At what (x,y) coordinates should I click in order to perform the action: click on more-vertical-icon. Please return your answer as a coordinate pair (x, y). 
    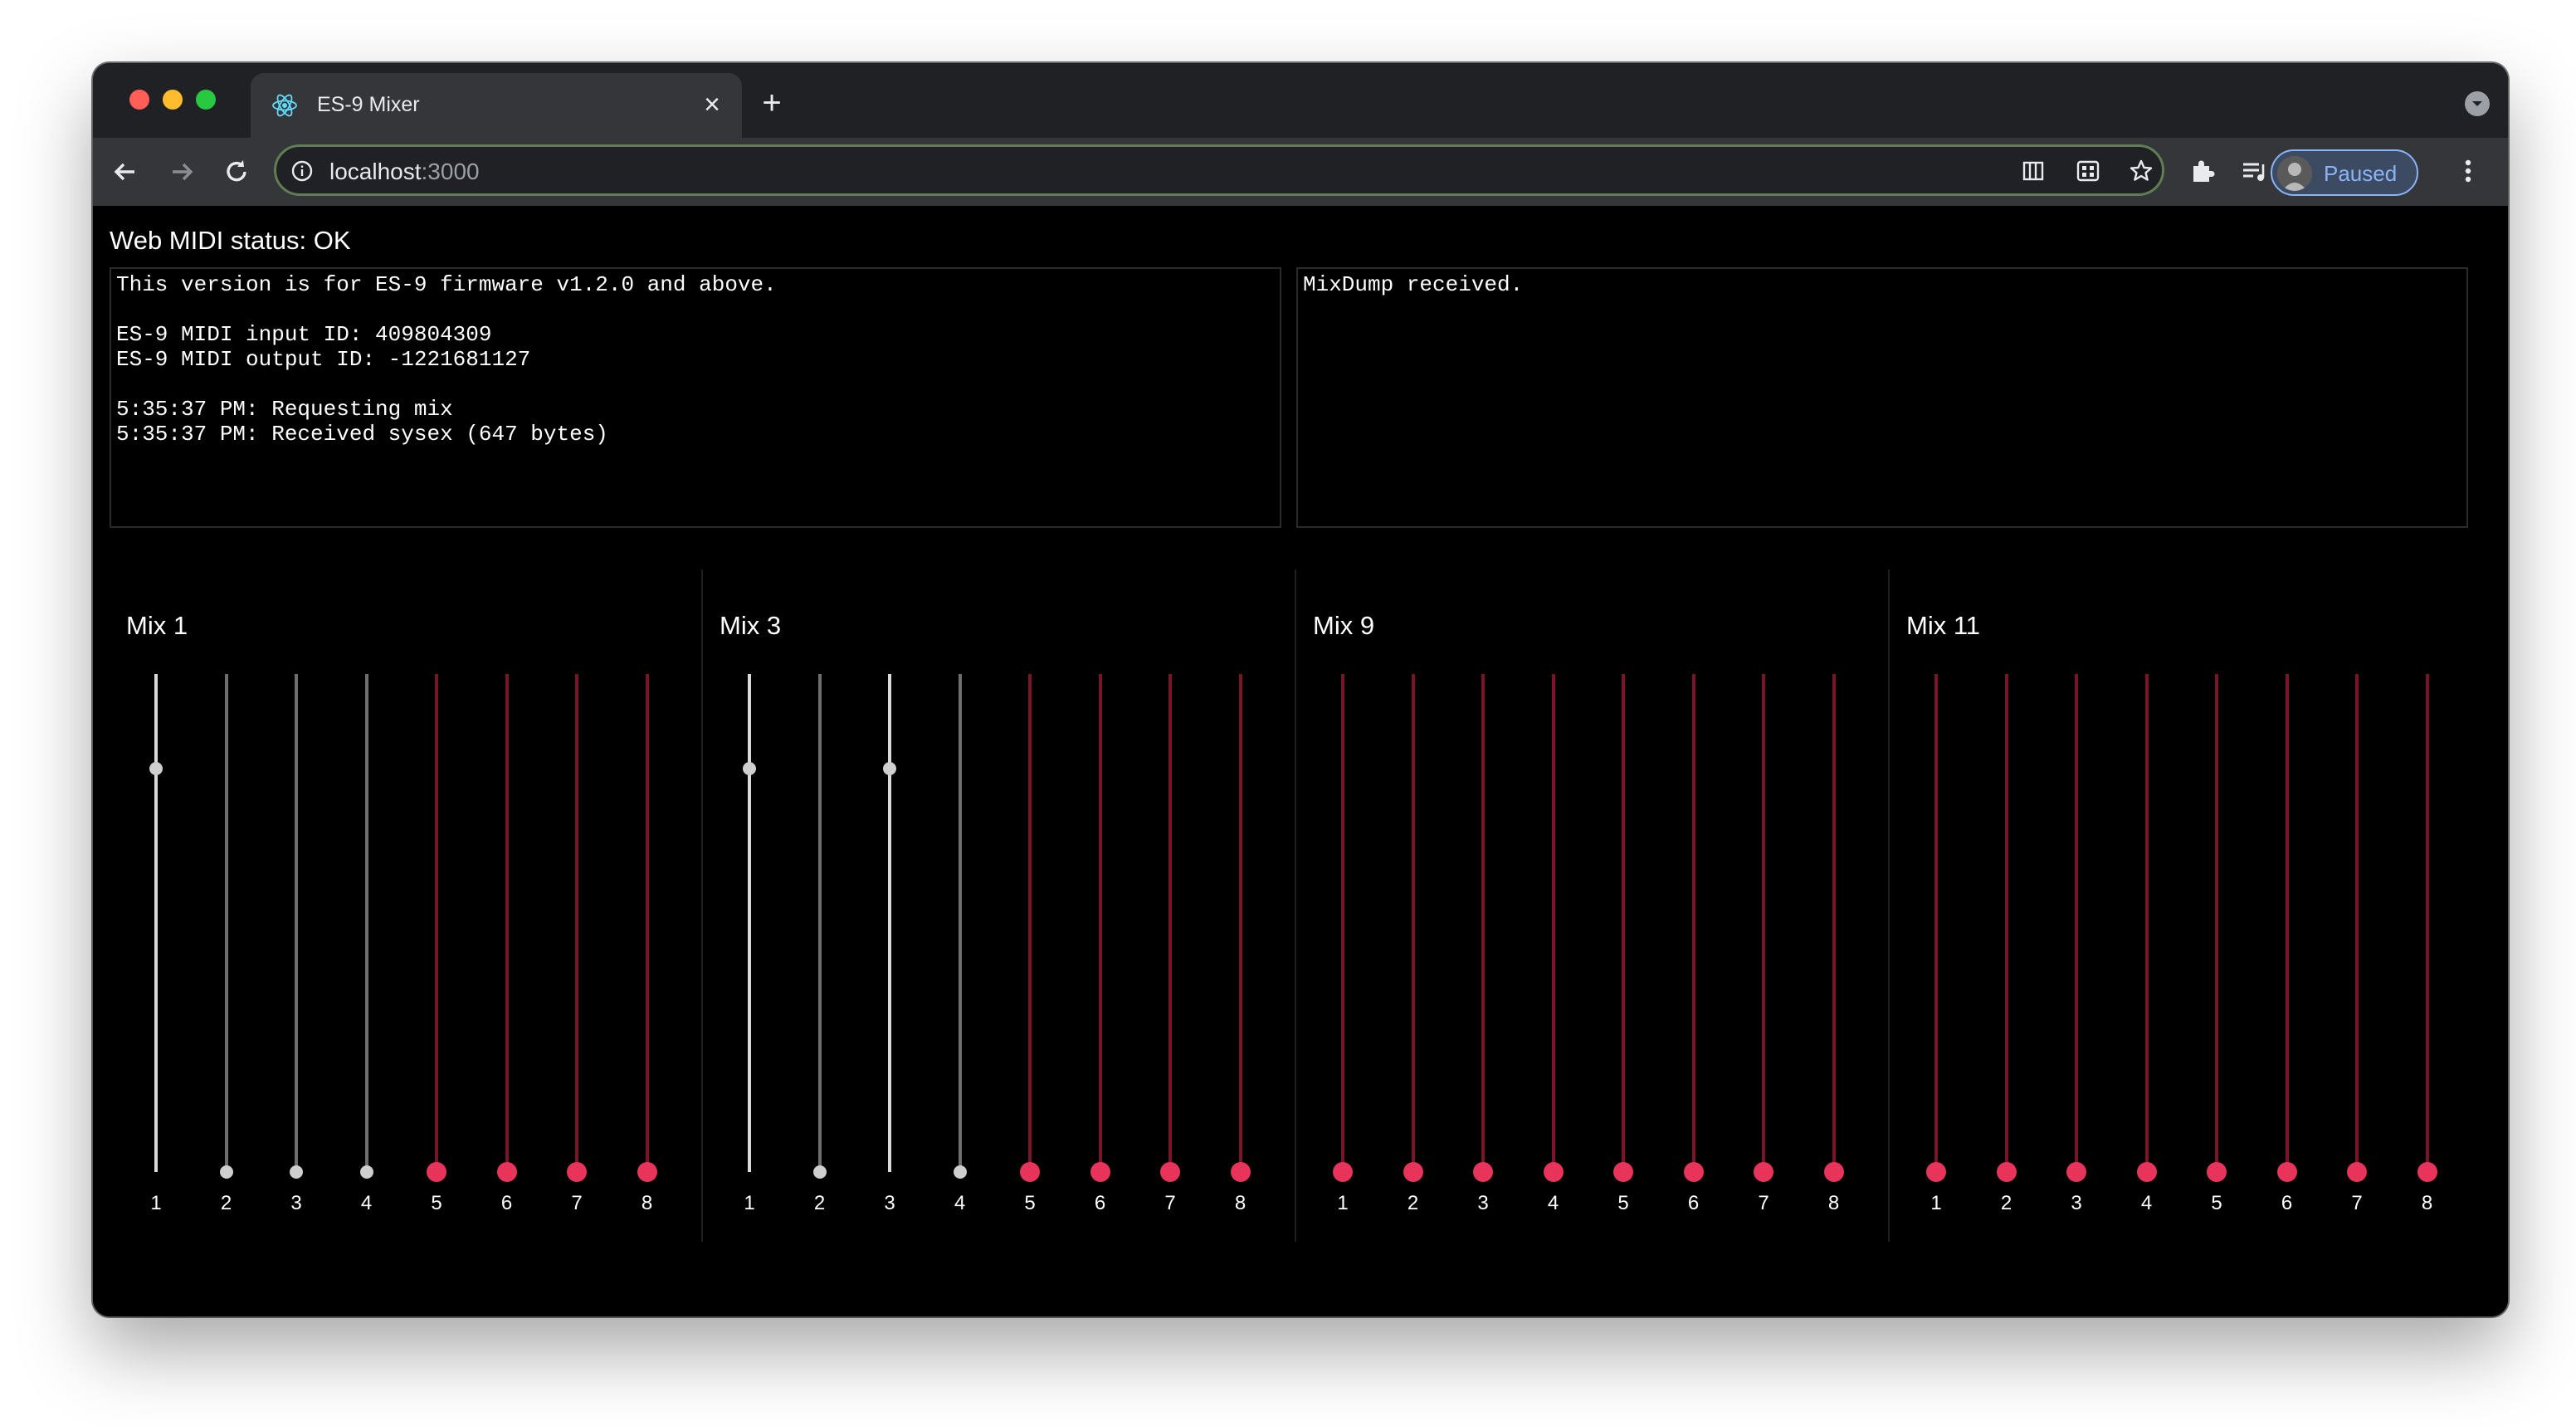
    Looking at the image, I should click on (2468, 171).